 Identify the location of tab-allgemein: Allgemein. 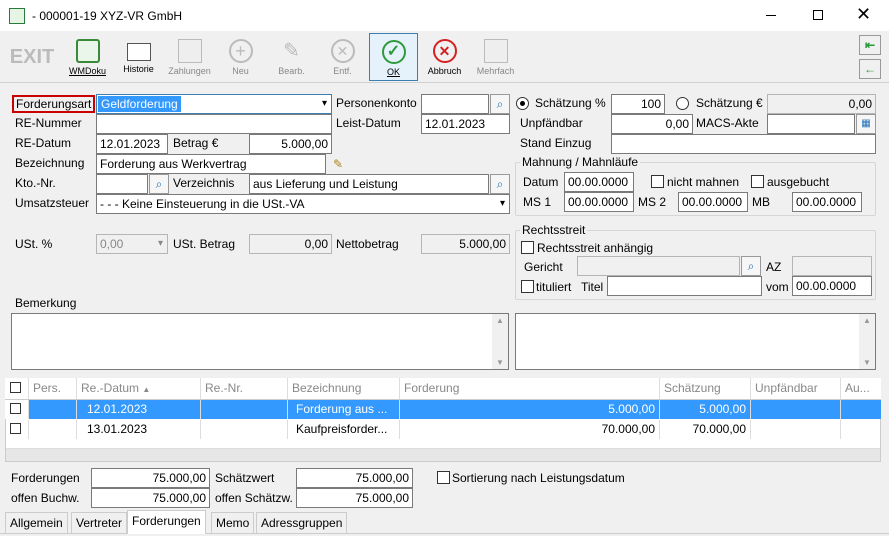
(36, 522).